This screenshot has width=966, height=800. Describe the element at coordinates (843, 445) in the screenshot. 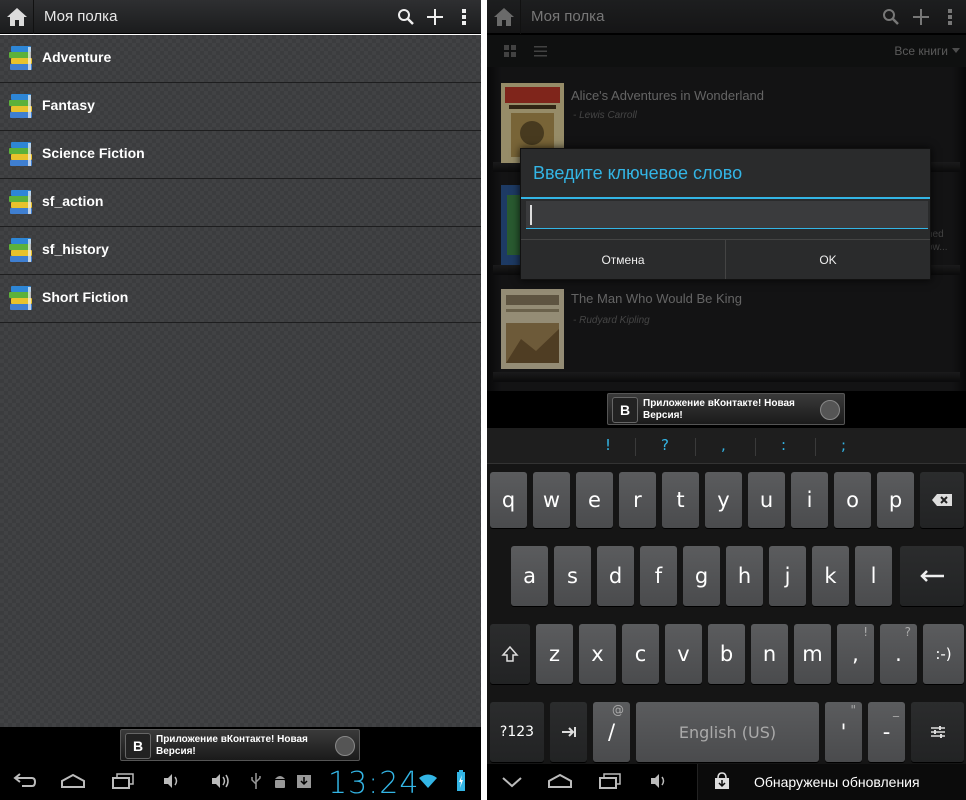

I see `suggestion: ;` at that location.